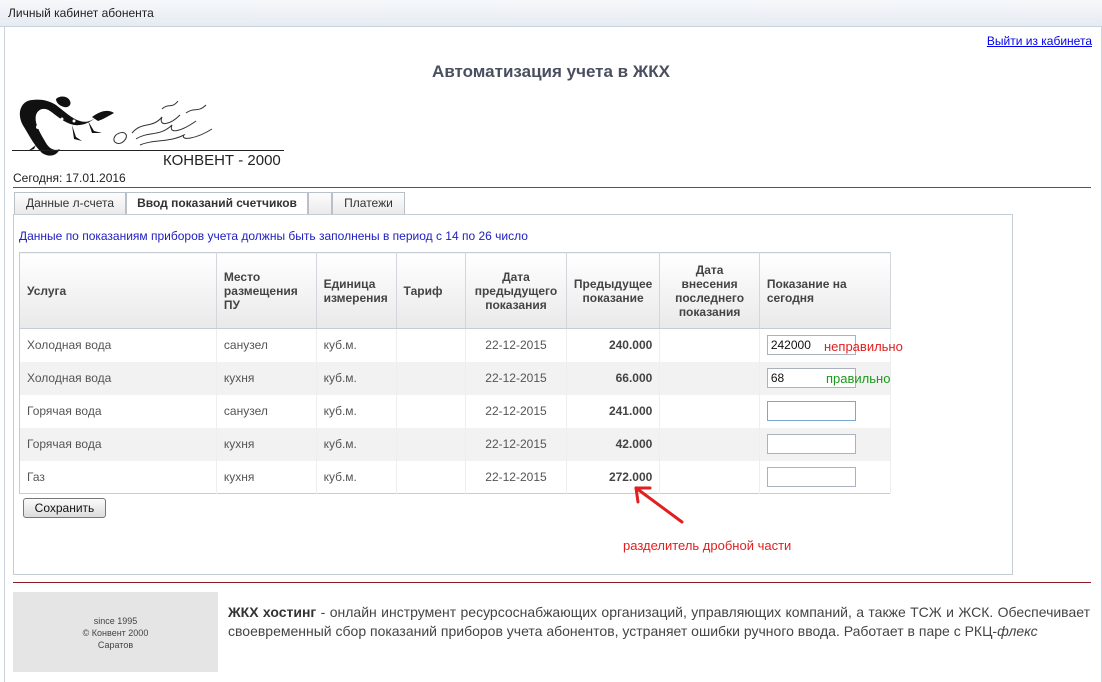 The image size is (1102, 682). I want to click on save-button: Сохранить, so click(64, 508).